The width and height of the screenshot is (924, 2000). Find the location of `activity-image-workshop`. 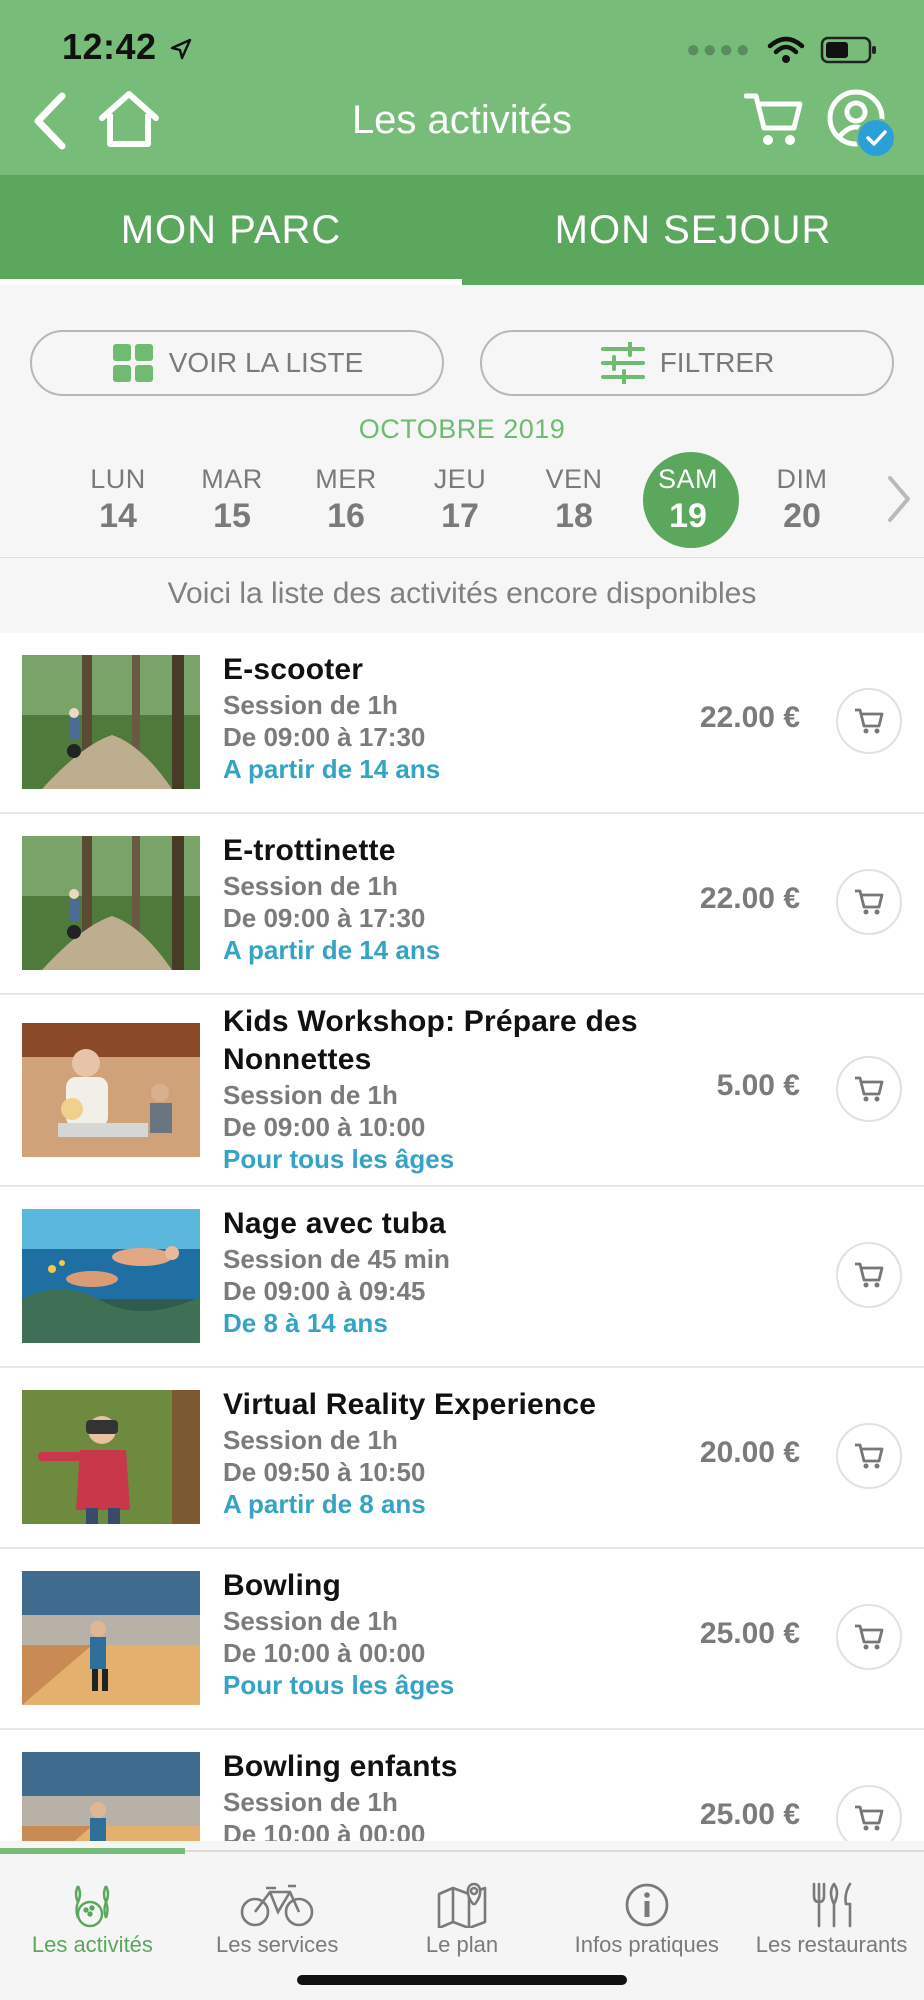

activity-image-workshop is located at coordinates (111, 1090).